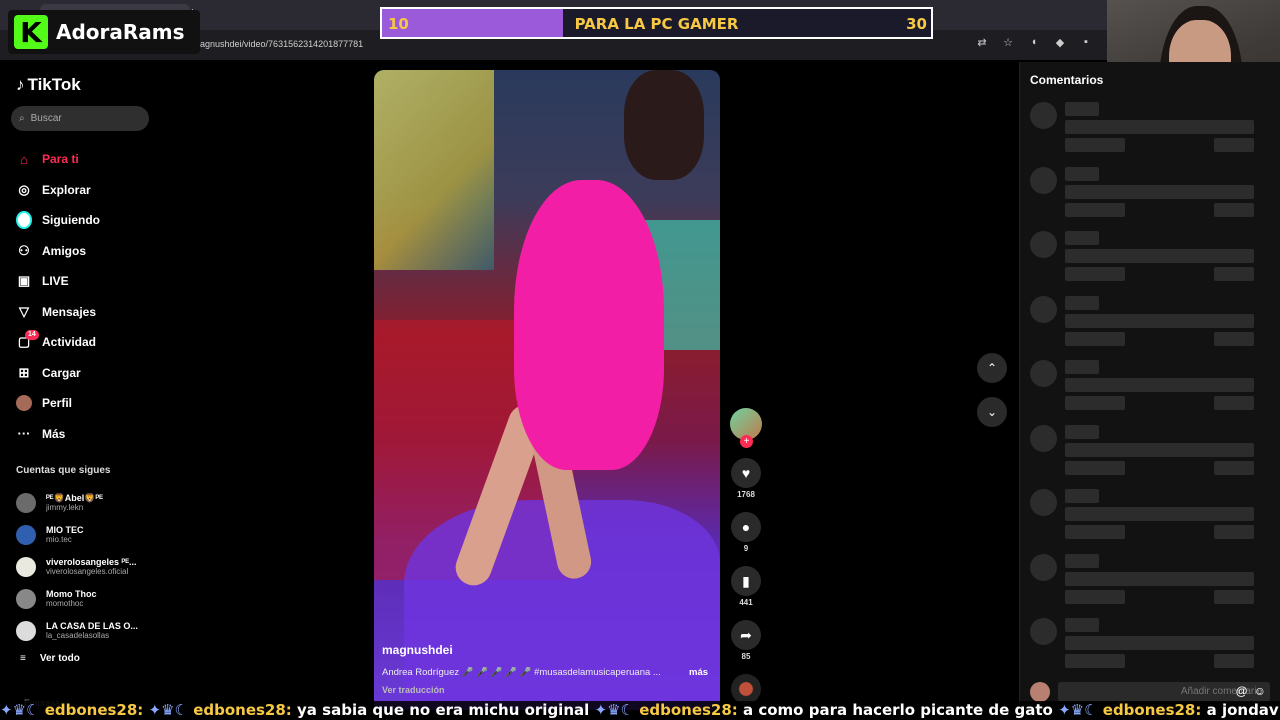 This screenshot has height=720, width=1280. What do you see at coordinates (60, 159) in the screenshot?
I see `sidebar-item-label: Para ti` at bounding box center [60, 159].